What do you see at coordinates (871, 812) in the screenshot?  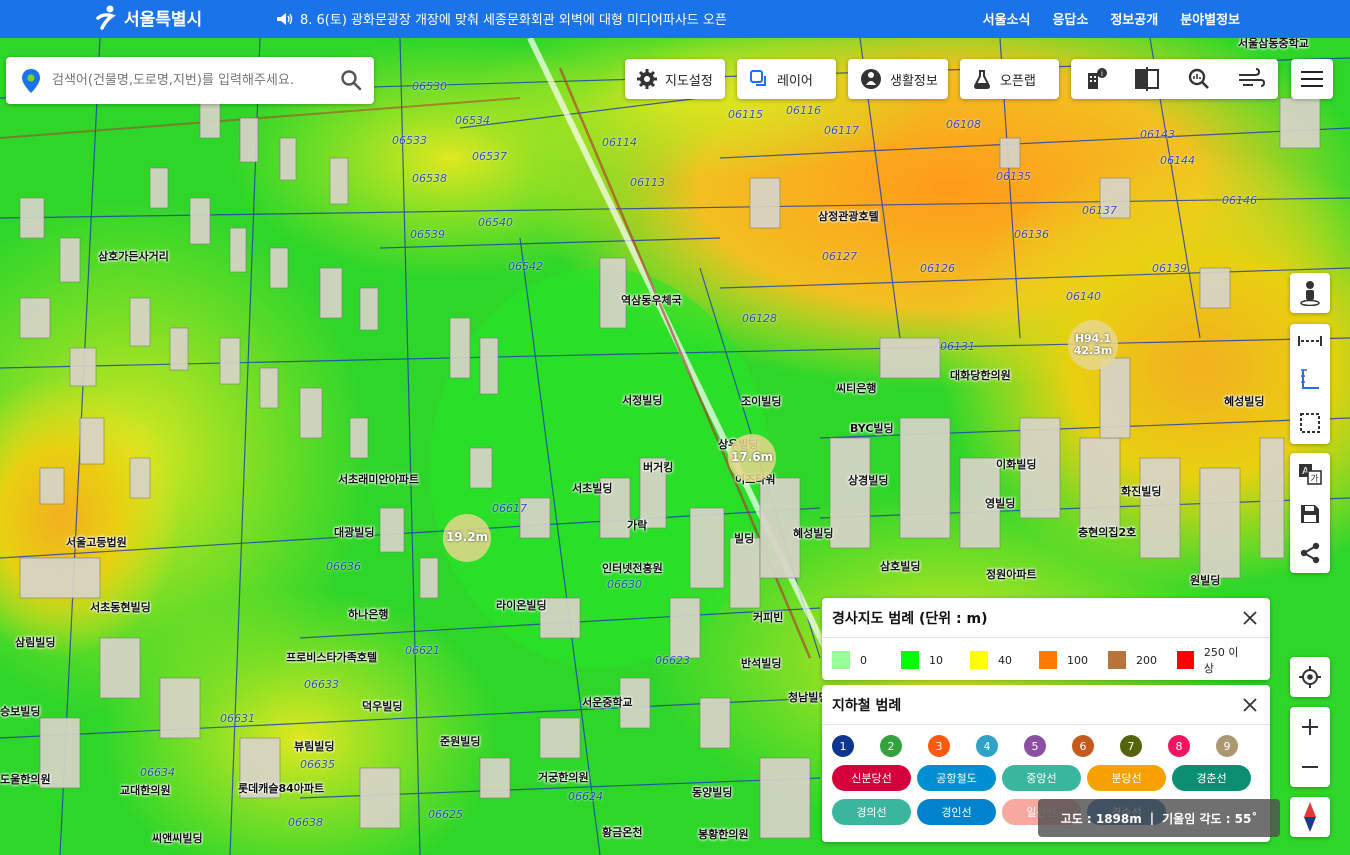 I see `subway-line-pill: 경의선` at bounding box center [871, 812].